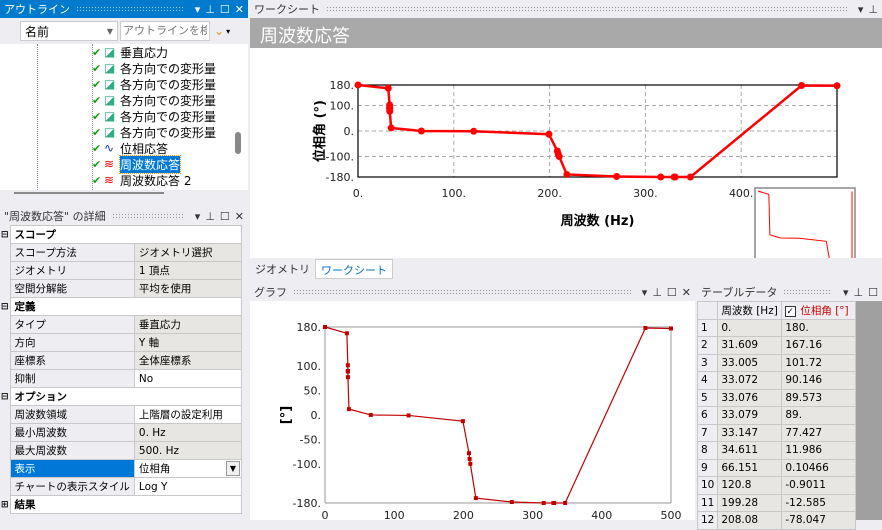  Describe the element at coordinates (309, 327) in the screenshot. I see `y-tick-label: 180.` at that location.